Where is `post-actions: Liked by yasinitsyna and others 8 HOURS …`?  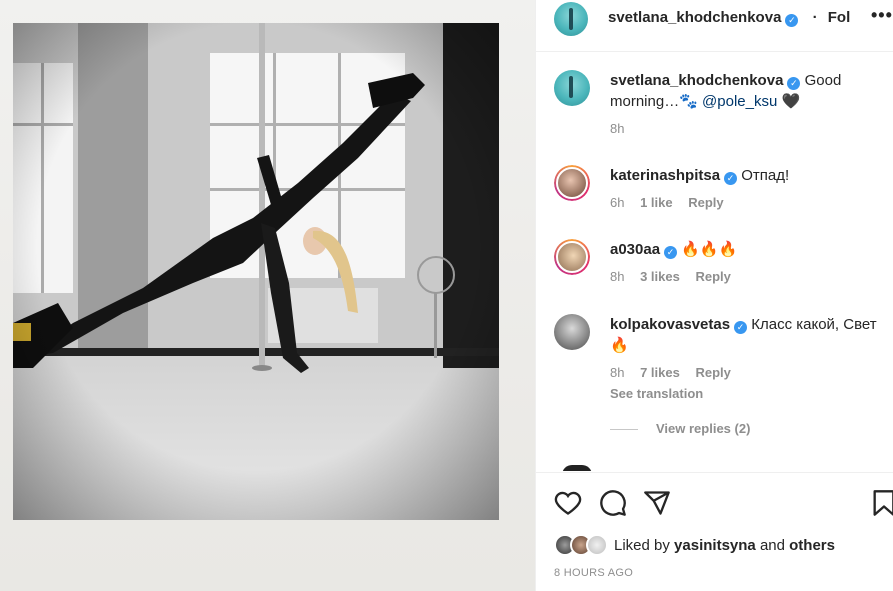 post-actions: Liked by yasinitsyna and others 8 HOURS … is located at coordinates (714, 531).